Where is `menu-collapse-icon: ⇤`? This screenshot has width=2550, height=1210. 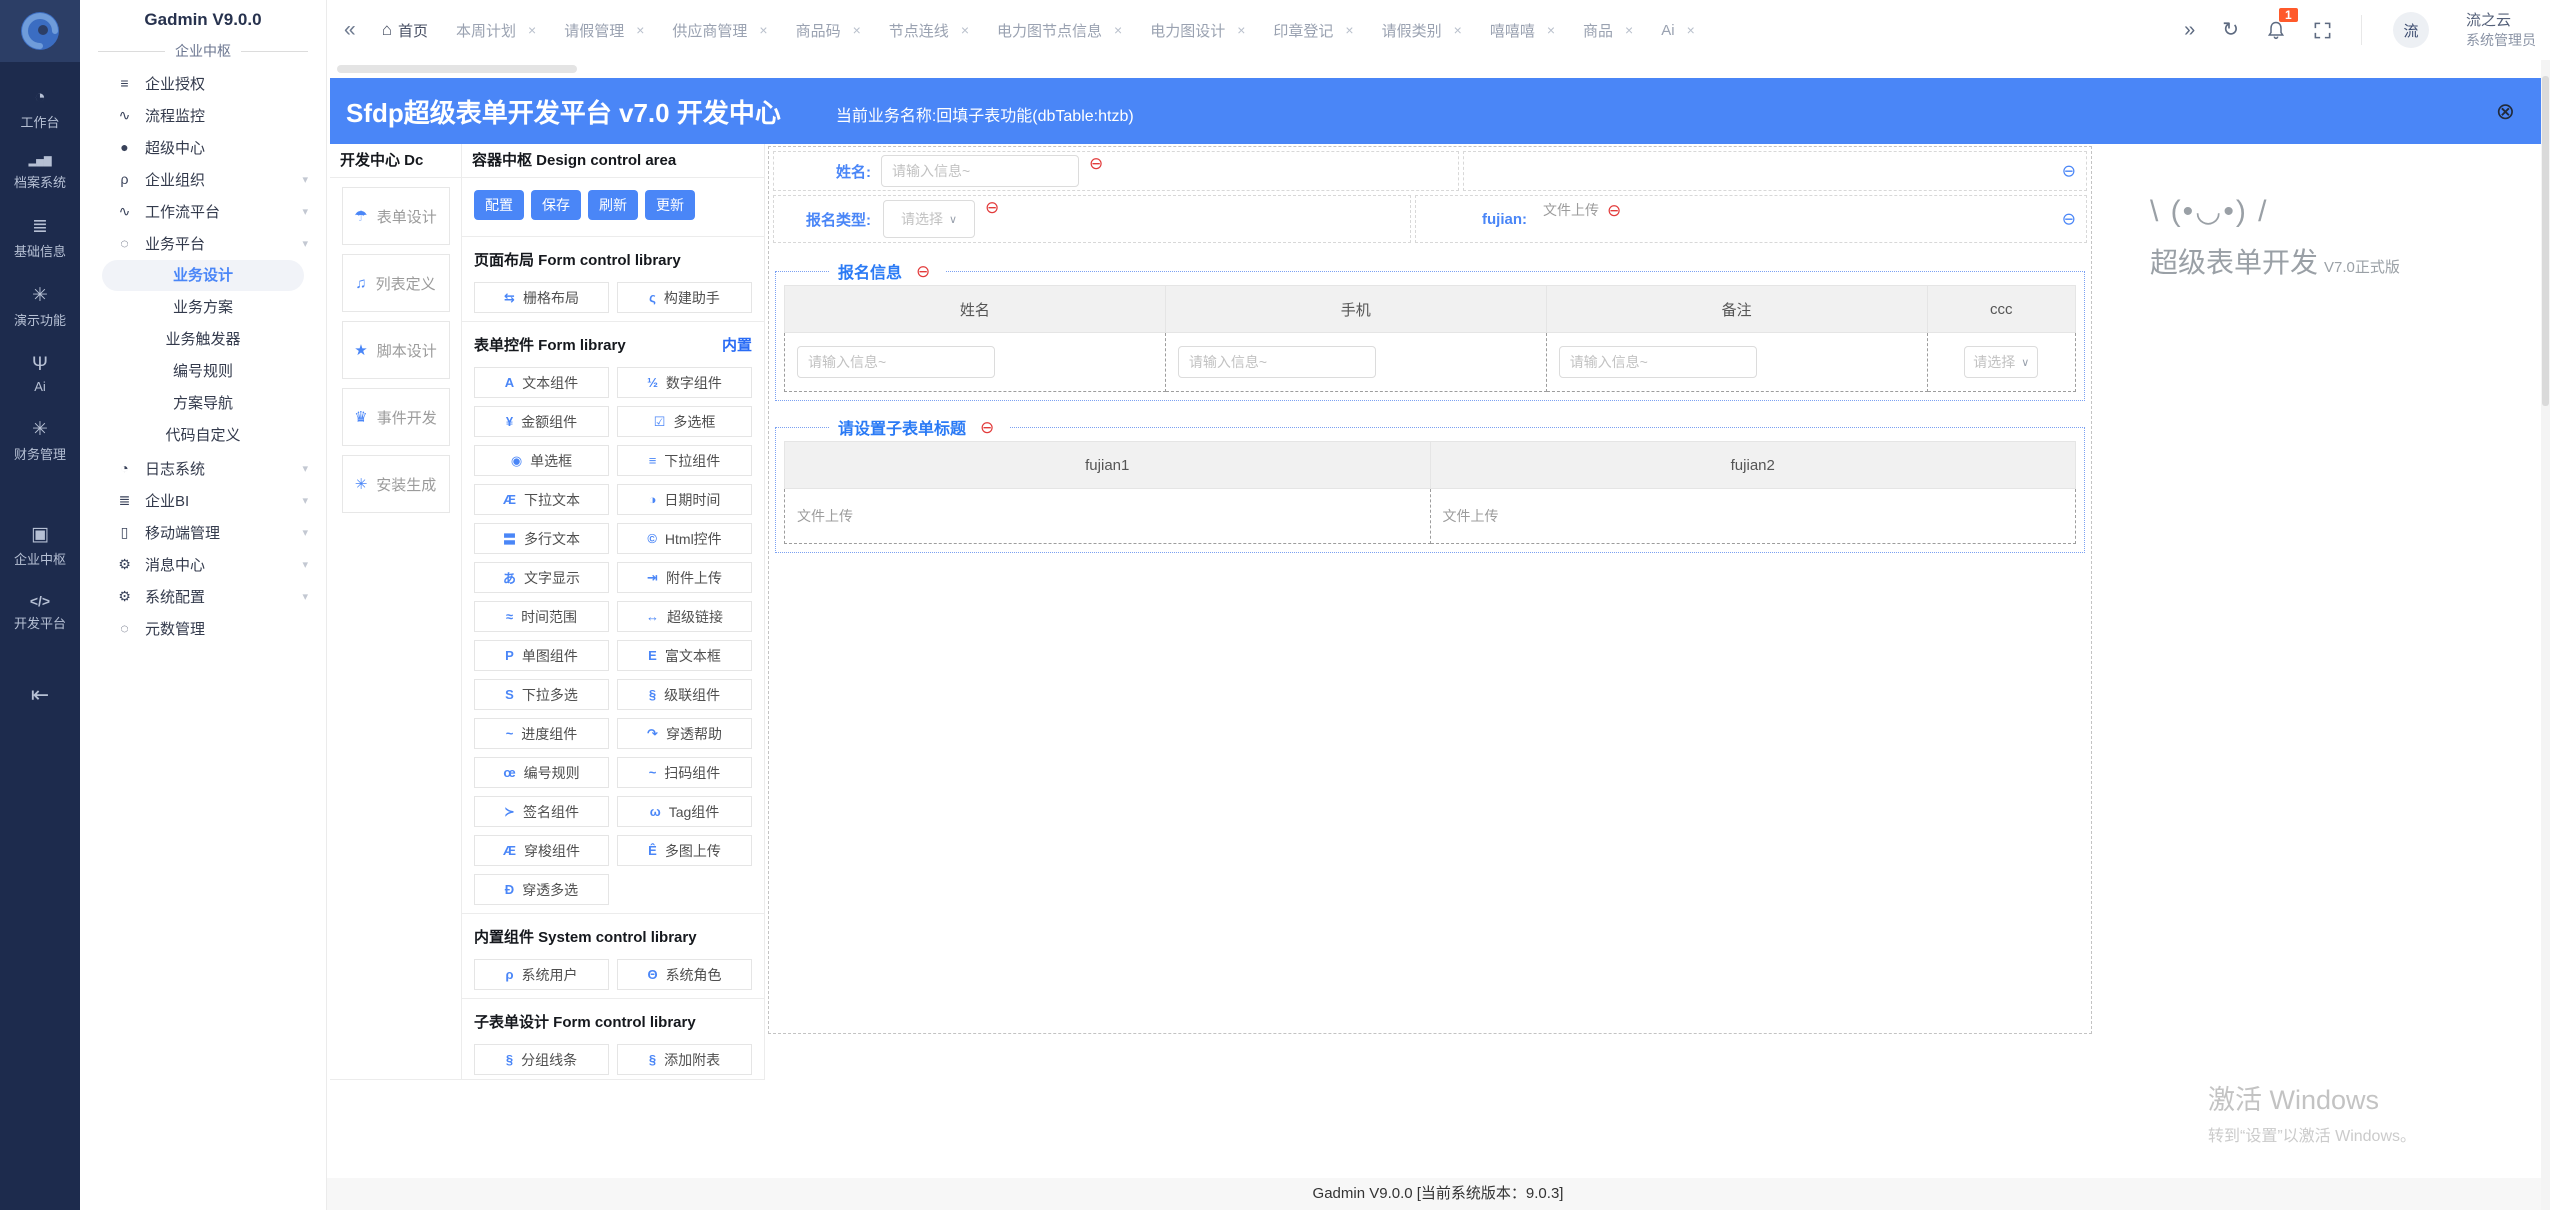 menu-collapse-icon: ⇤ is located at coordinates (40, 695).